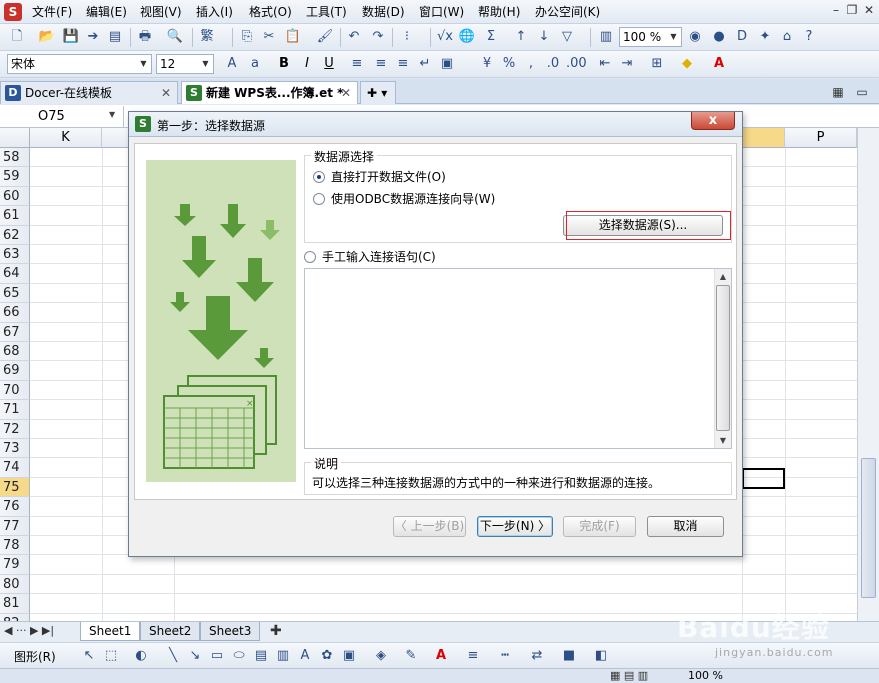  I want to click on sort-descending-icon: ↓, so click(544, 37).